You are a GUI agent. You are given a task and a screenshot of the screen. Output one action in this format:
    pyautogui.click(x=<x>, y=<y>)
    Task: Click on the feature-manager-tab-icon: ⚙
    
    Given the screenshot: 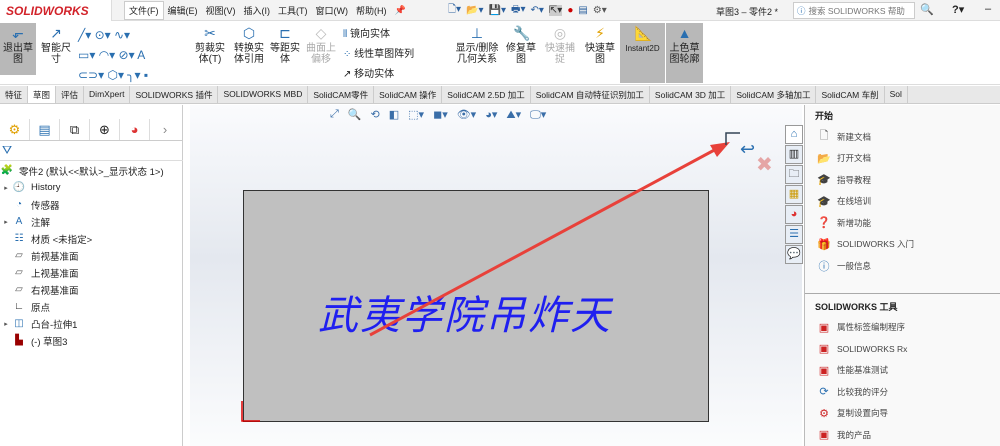 What is the action you would take?
    pyautogui.click(x=15, y=129)
    